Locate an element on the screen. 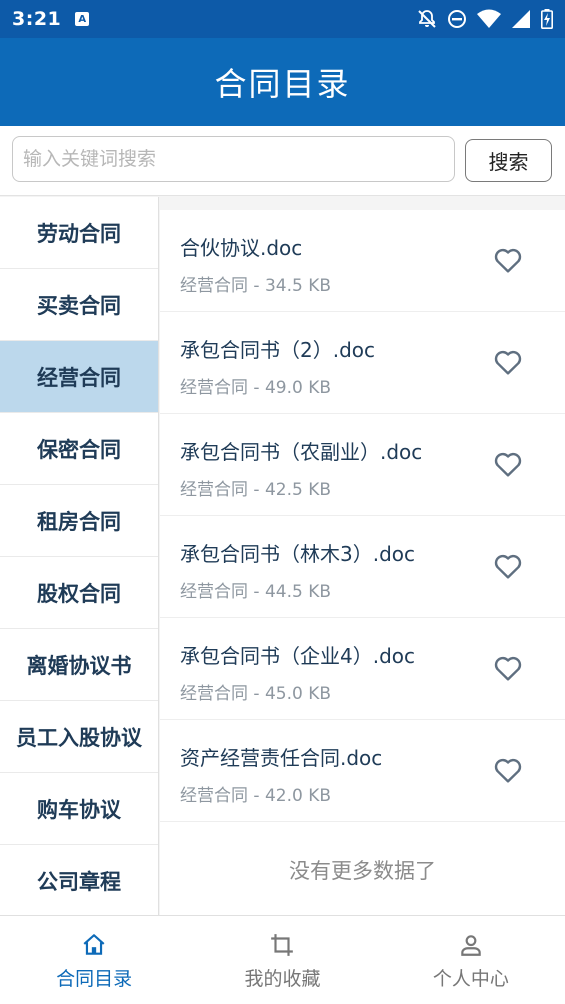 Image resolution: width=565 pixels, height=1004 pixels. document-name: 承包合同书（2）.doc is located at coordinates (278, 350).